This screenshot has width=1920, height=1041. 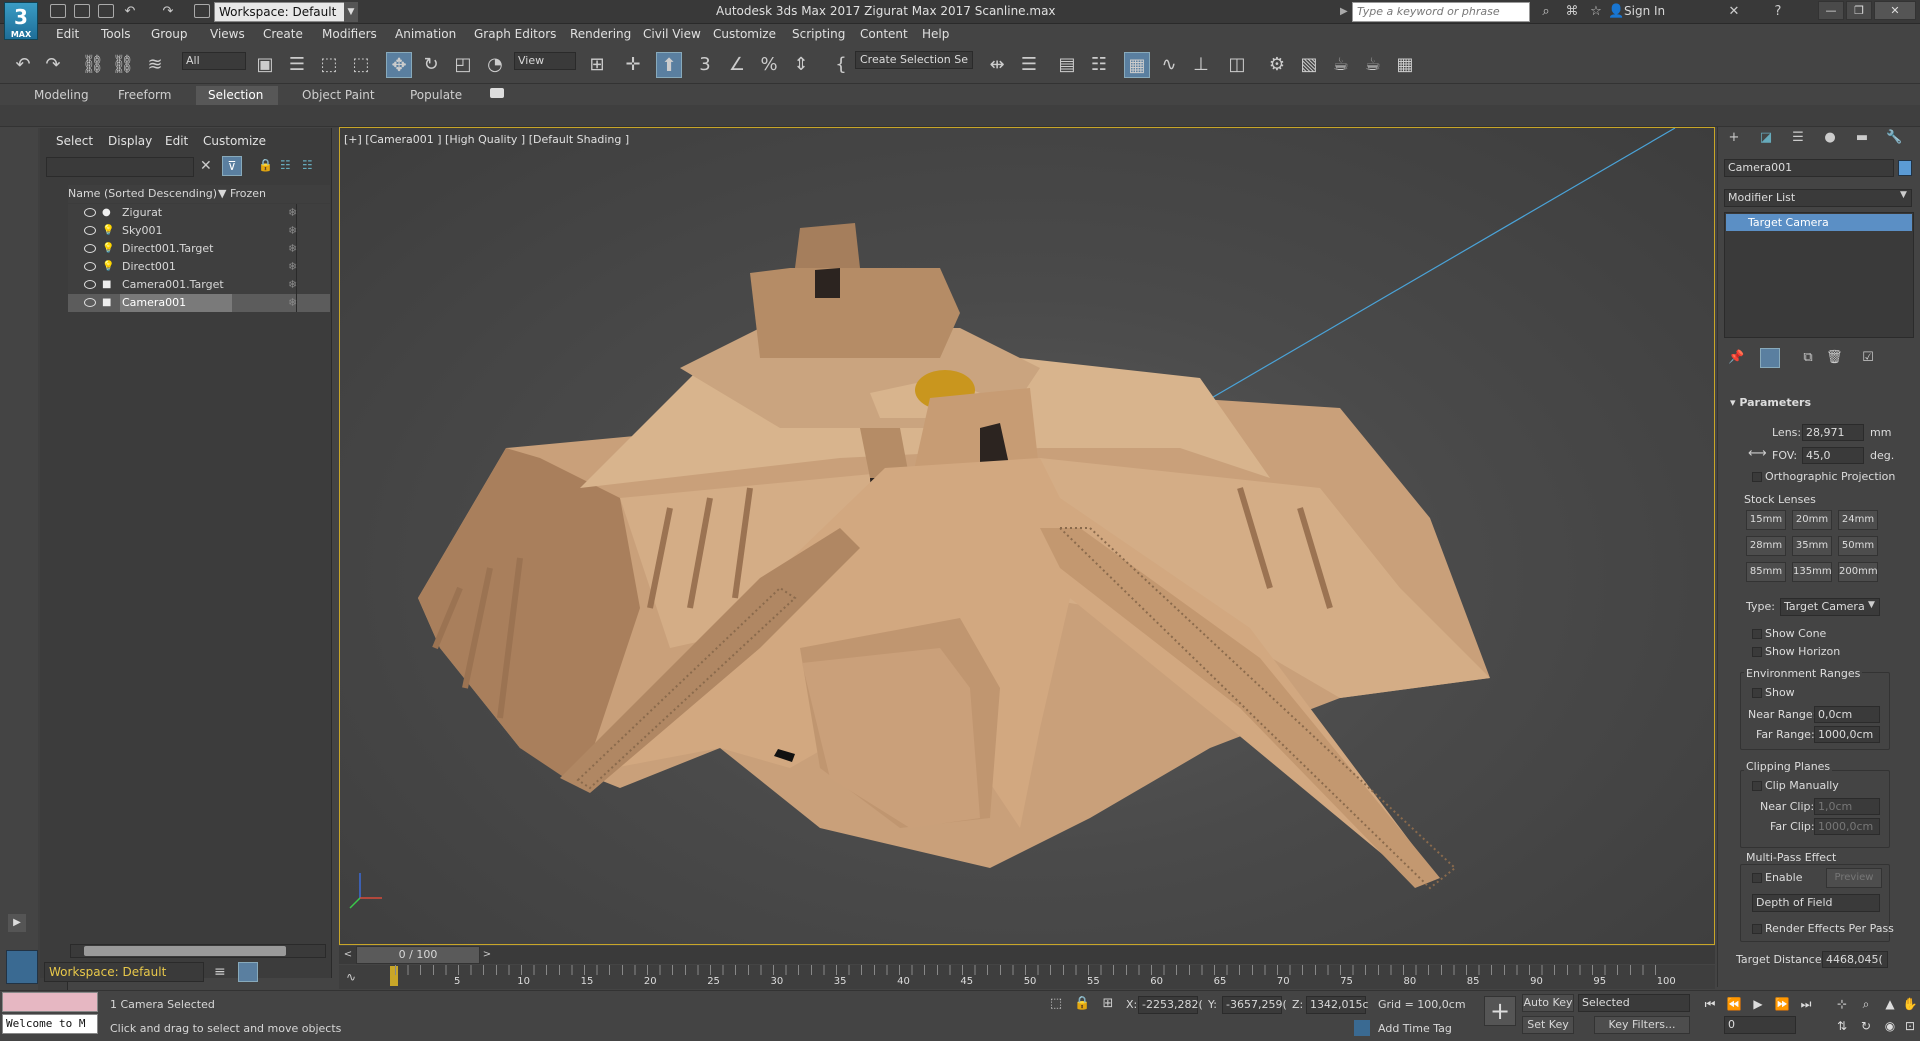 I want to click on time-slider-track, so click(x=1027, y=955).